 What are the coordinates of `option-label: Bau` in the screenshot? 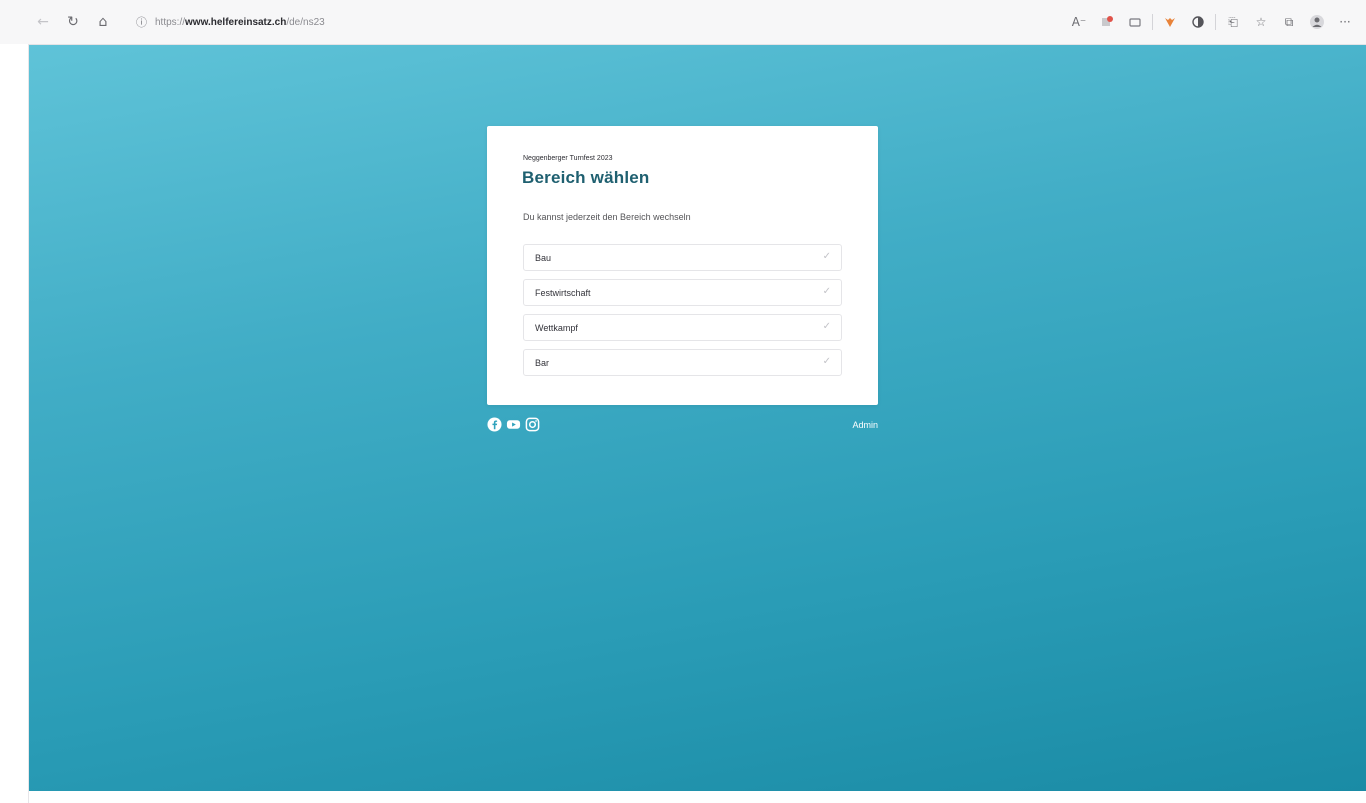 It's located at (543, 258).